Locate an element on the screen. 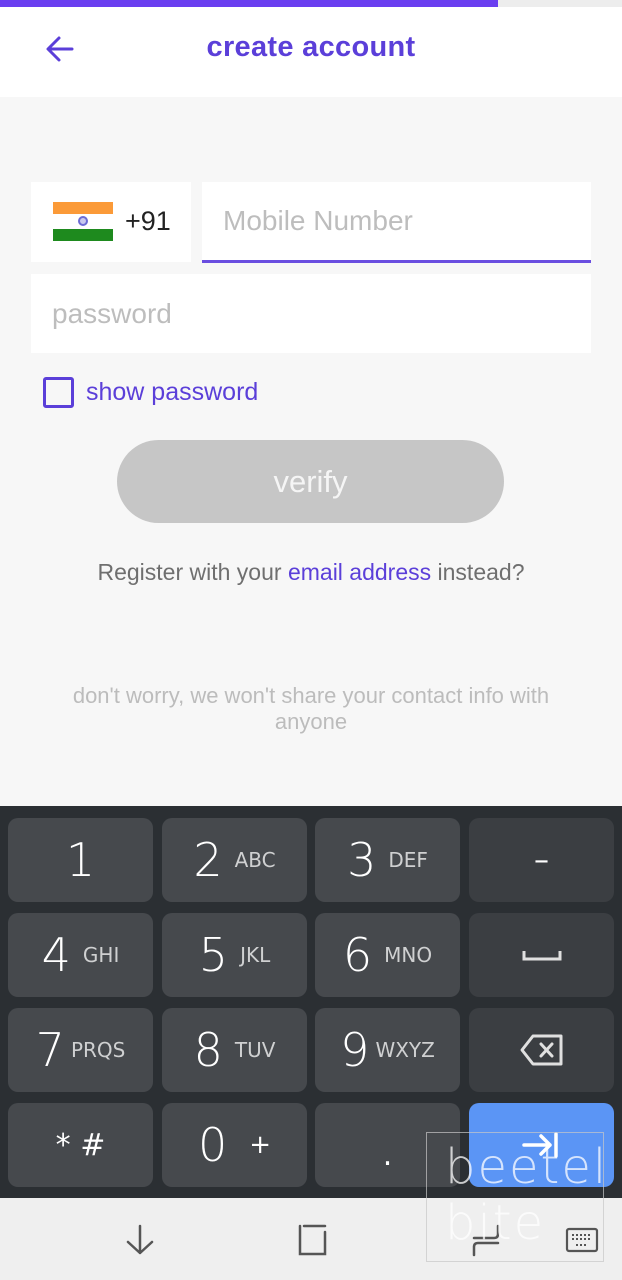 The image size is (622, 1280). next-field-icon is located at coordinates (539, 1145).